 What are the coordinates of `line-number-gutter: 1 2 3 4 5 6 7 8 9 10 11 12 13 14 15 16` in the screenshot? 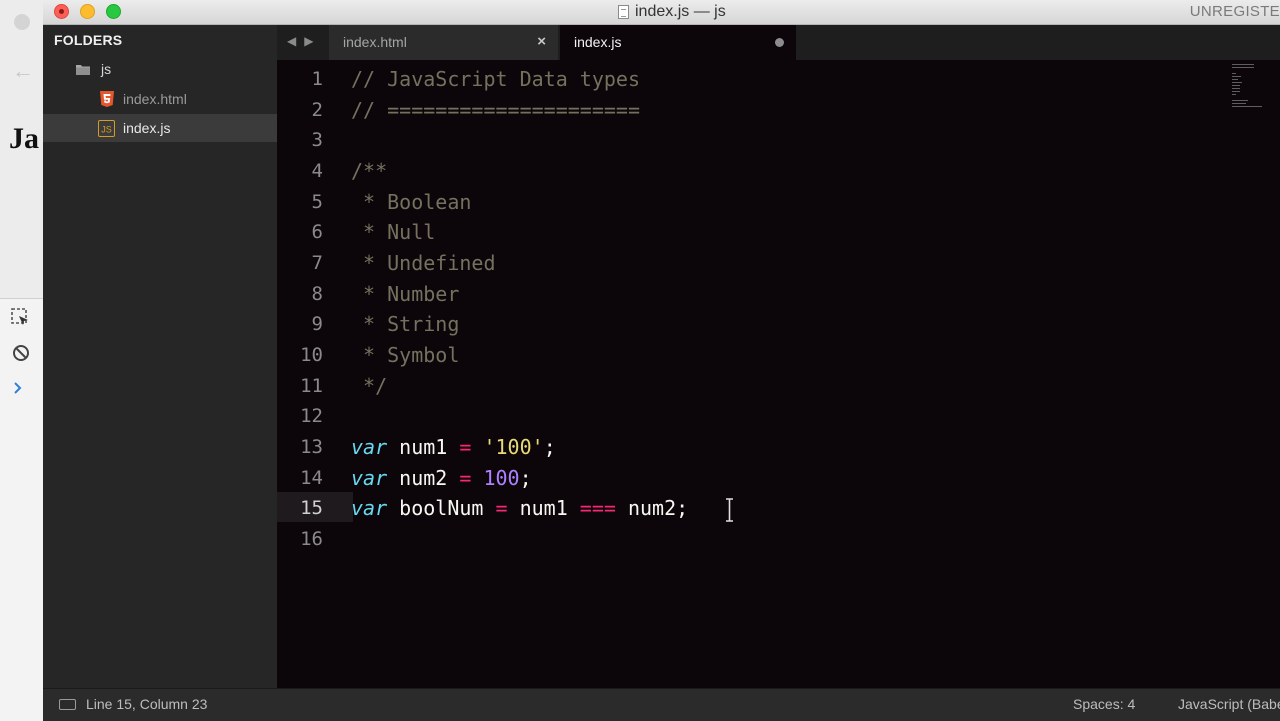 It's located at (306, 374).